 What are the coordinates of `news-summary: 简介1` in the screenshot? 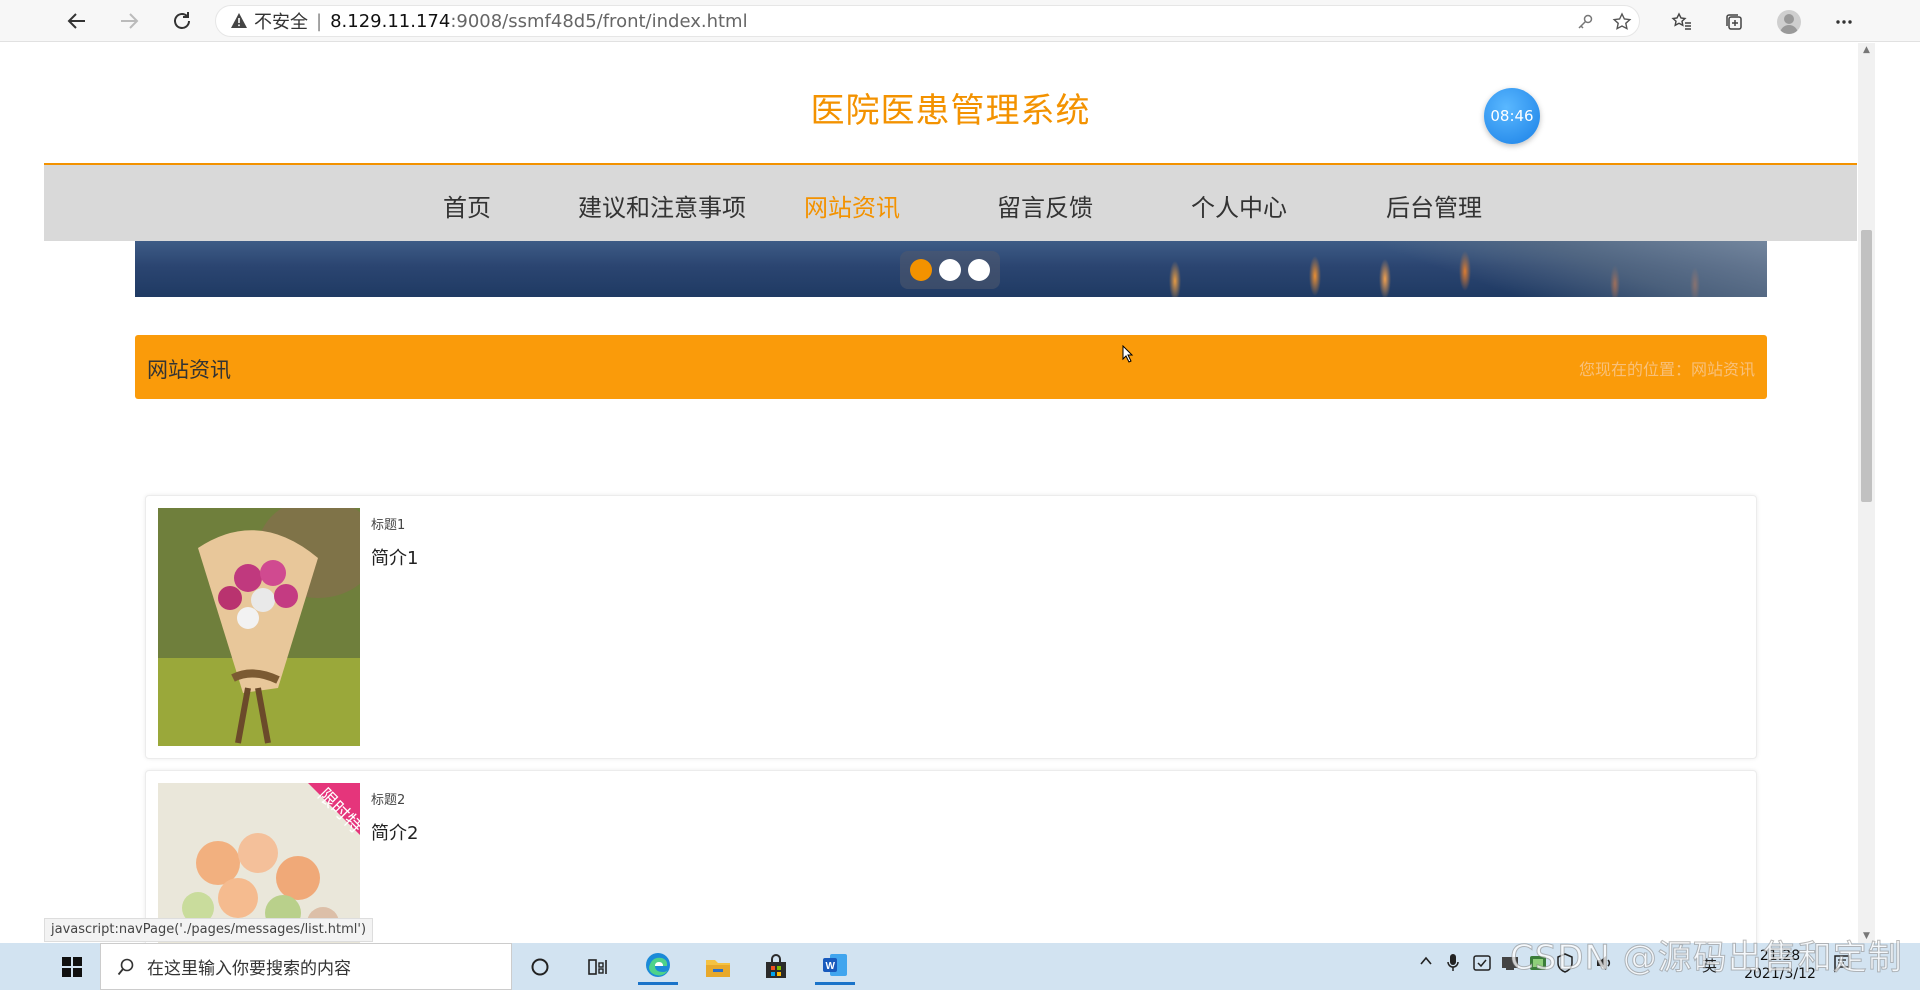 It's located at (395, 558).